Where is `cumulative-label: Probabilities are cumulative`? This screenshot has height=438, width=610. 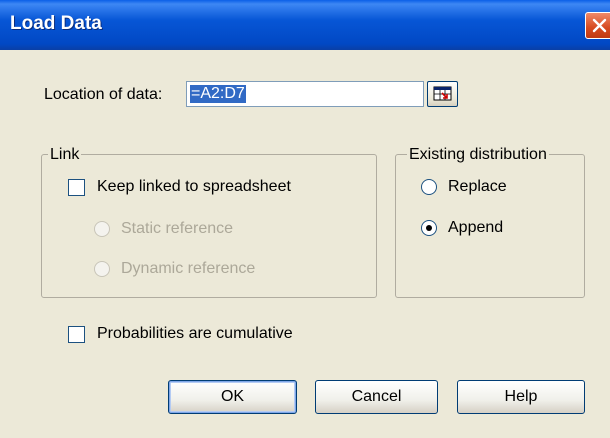
cumulative-label: Probabilities are cumulative is located at coordinates (195, 333).